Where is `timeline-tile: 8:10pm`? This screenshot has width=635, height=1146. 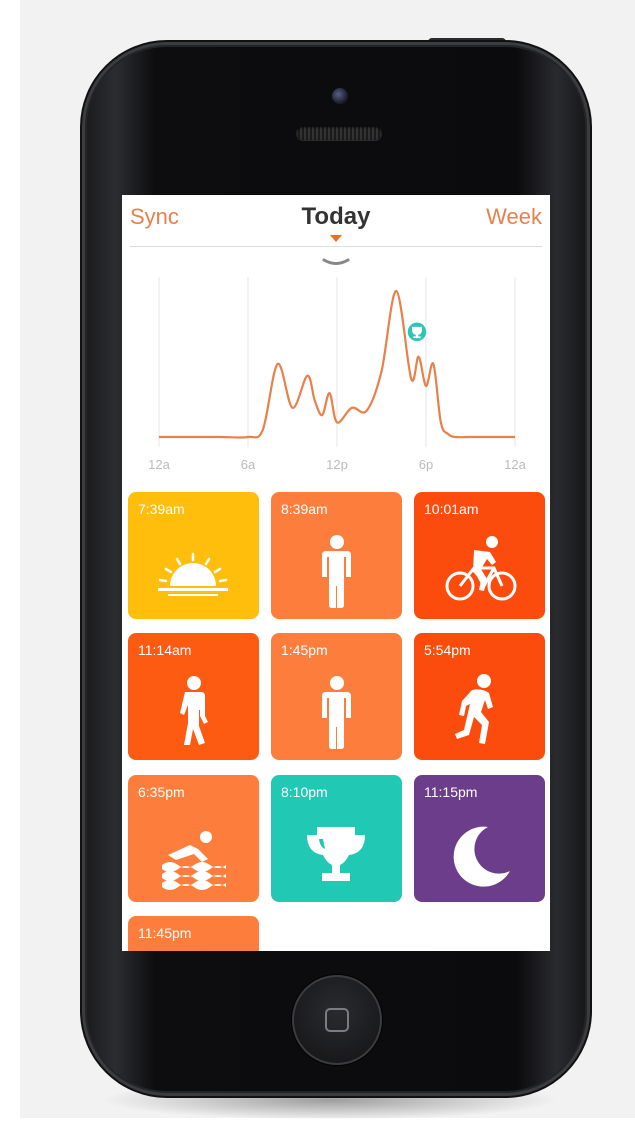 timeline-tile: 8:10pm is located at coordinates (336, 838).